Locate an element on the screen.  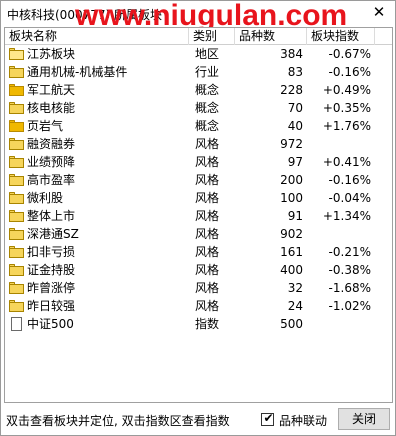
sector-index: -1.02% is located at coordinates (349, 306).